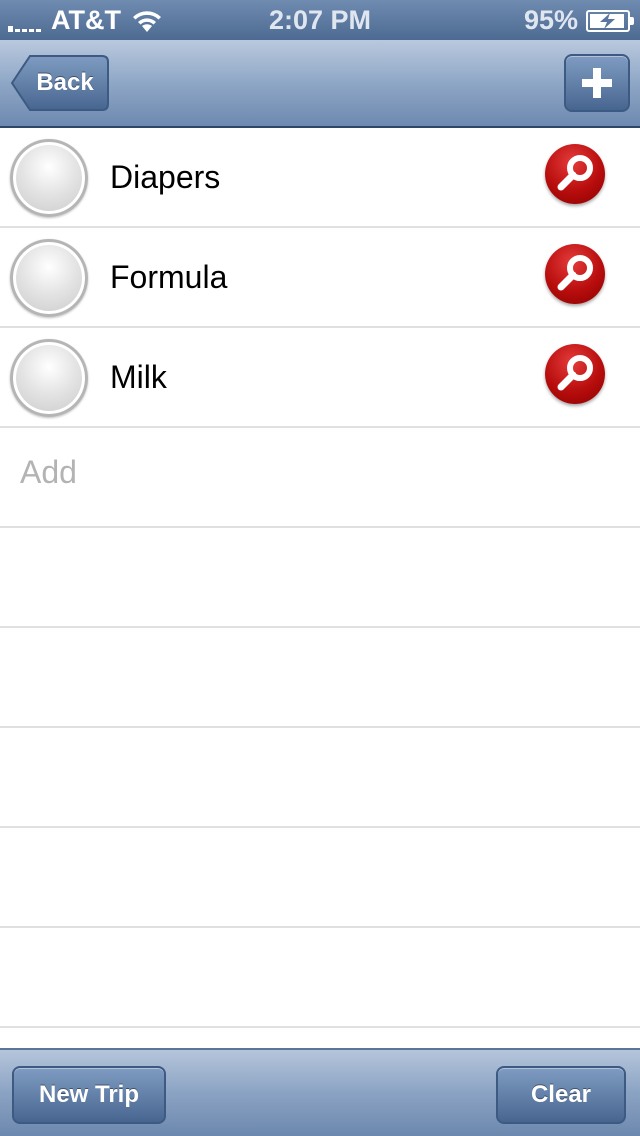 Image resolution: width=640 pixels, height=1136 pixels. I want to click on list-item: Diapers, so click(320, 178).